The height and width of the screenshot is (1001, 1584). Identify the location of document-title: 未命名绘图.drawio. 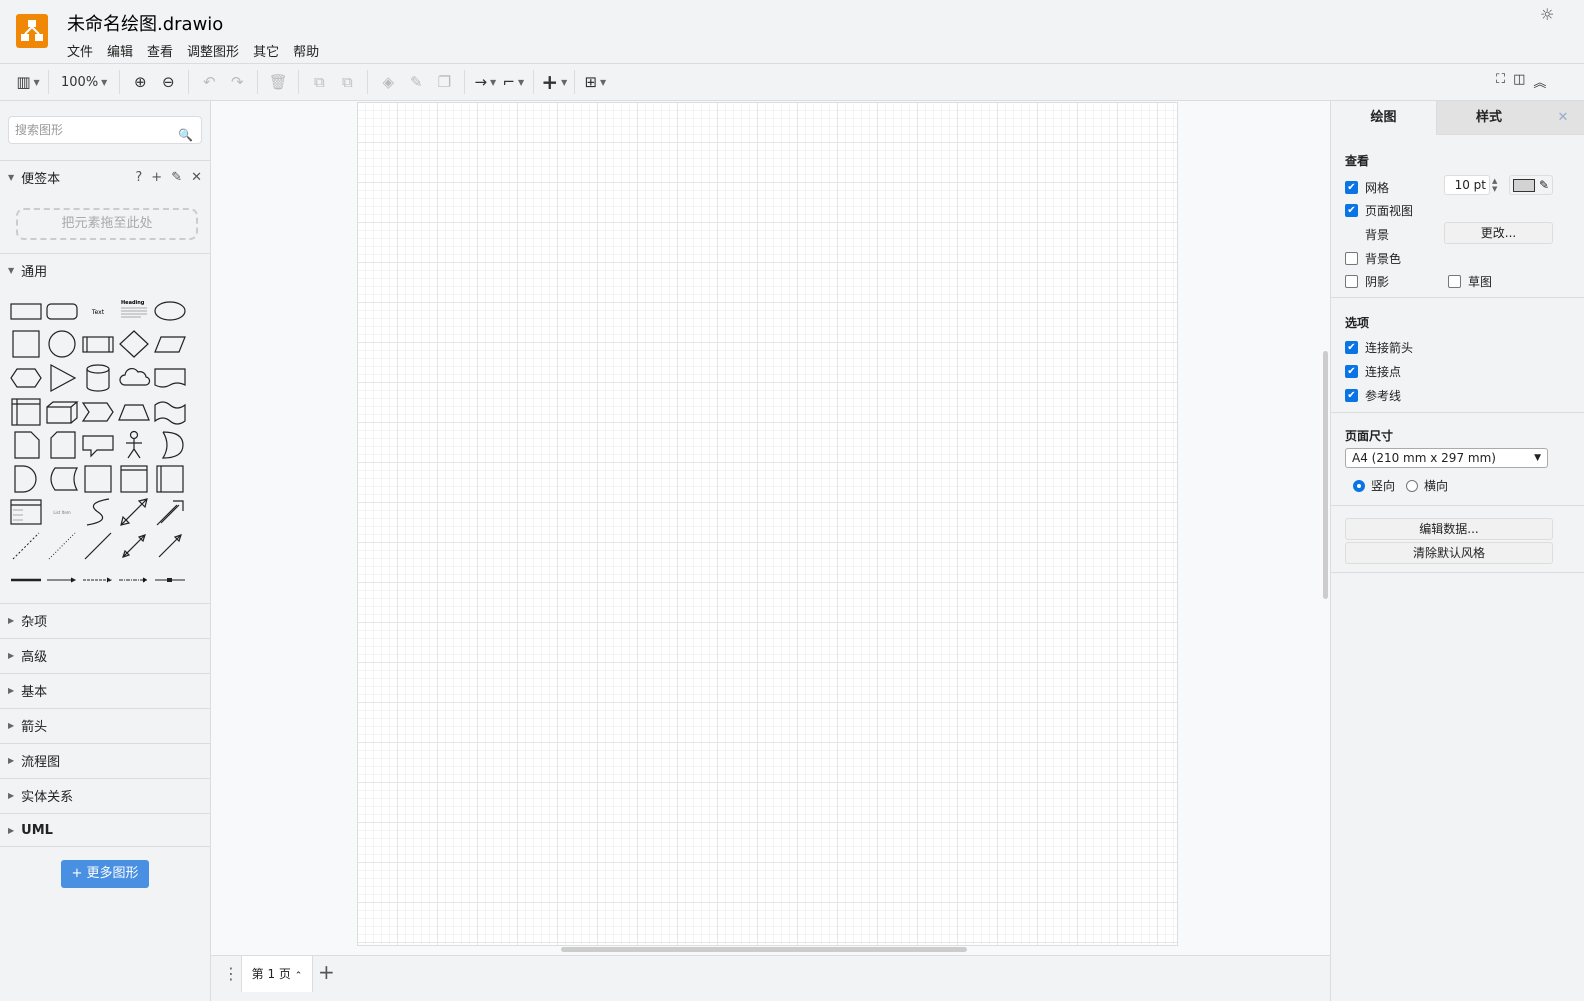
(145, 23).